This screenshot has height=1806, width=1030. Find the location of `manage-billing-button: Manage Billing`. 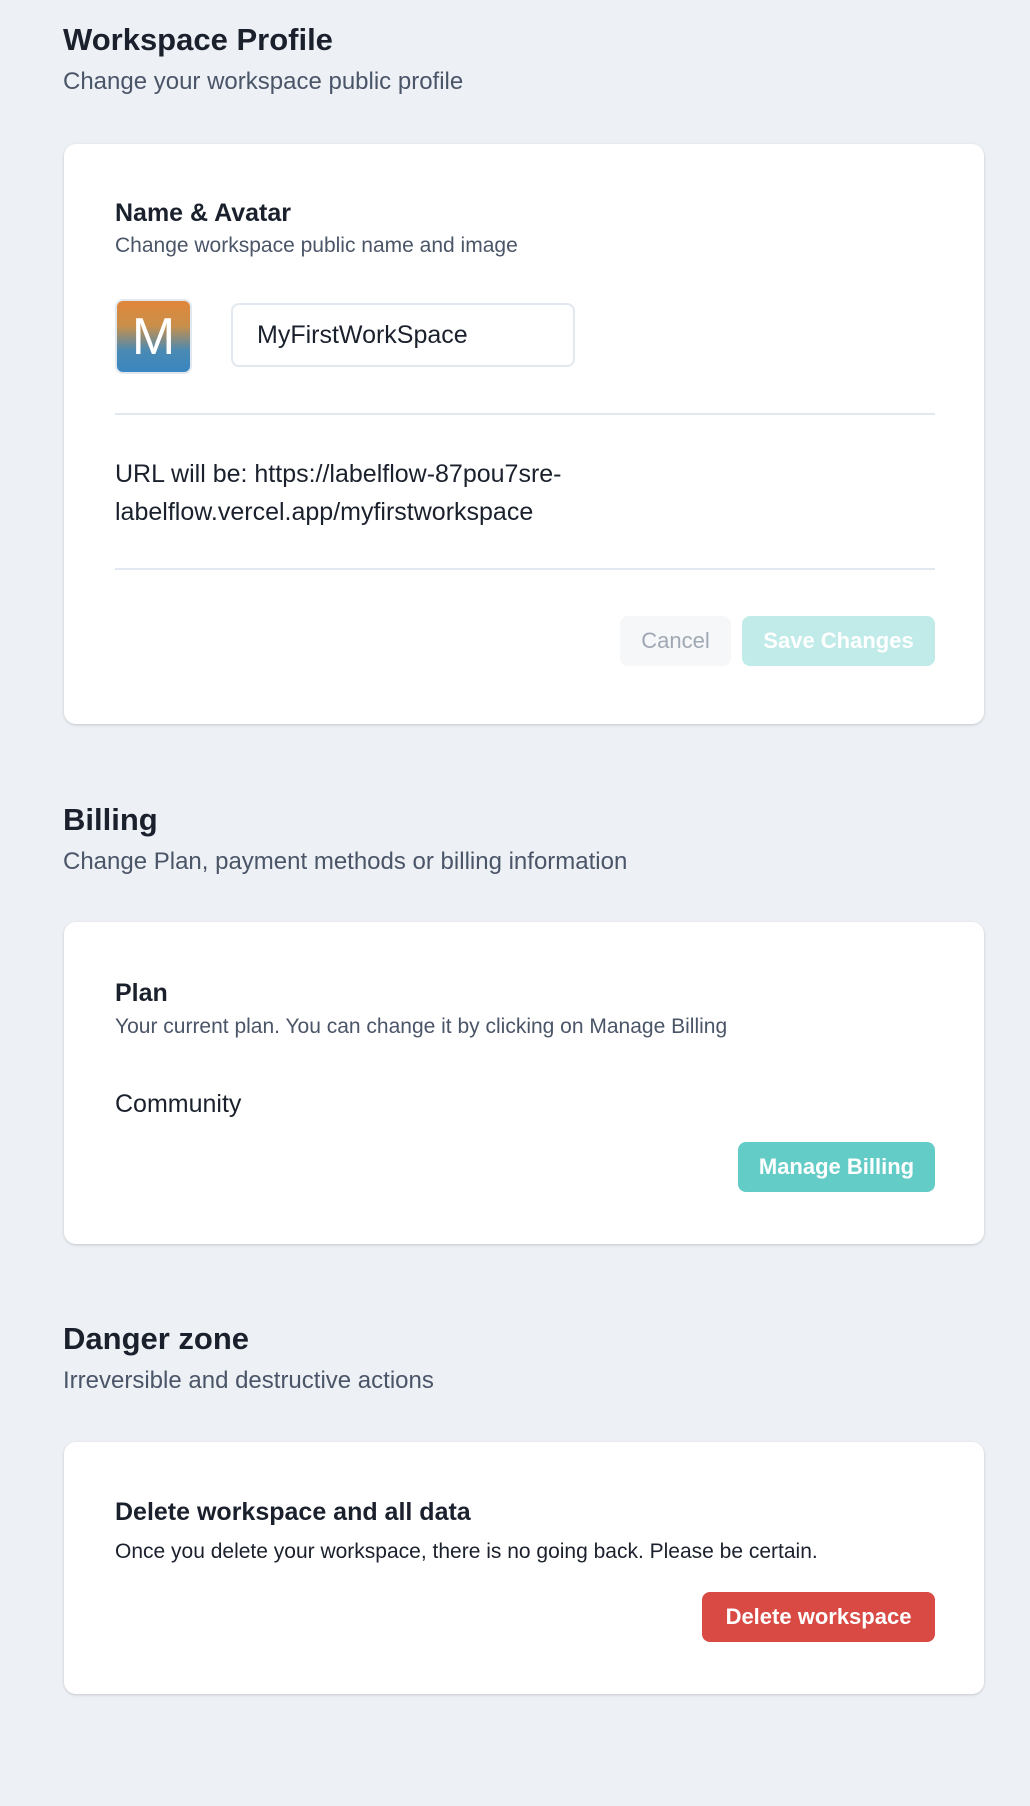

manage-billing-button: Manage Billing is located at coordinates (836, 1167).